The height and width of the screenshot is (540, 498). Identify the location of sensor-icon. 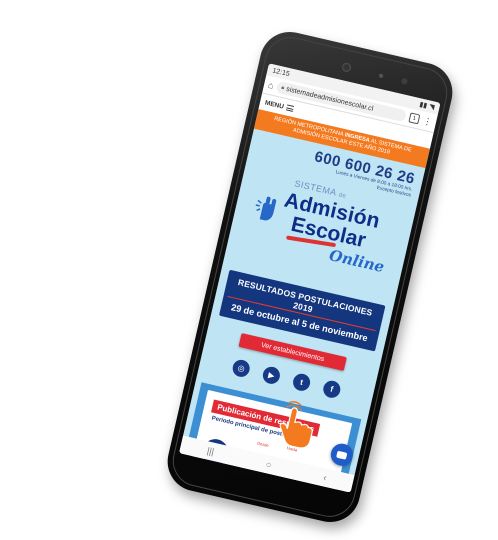
(381, 76).